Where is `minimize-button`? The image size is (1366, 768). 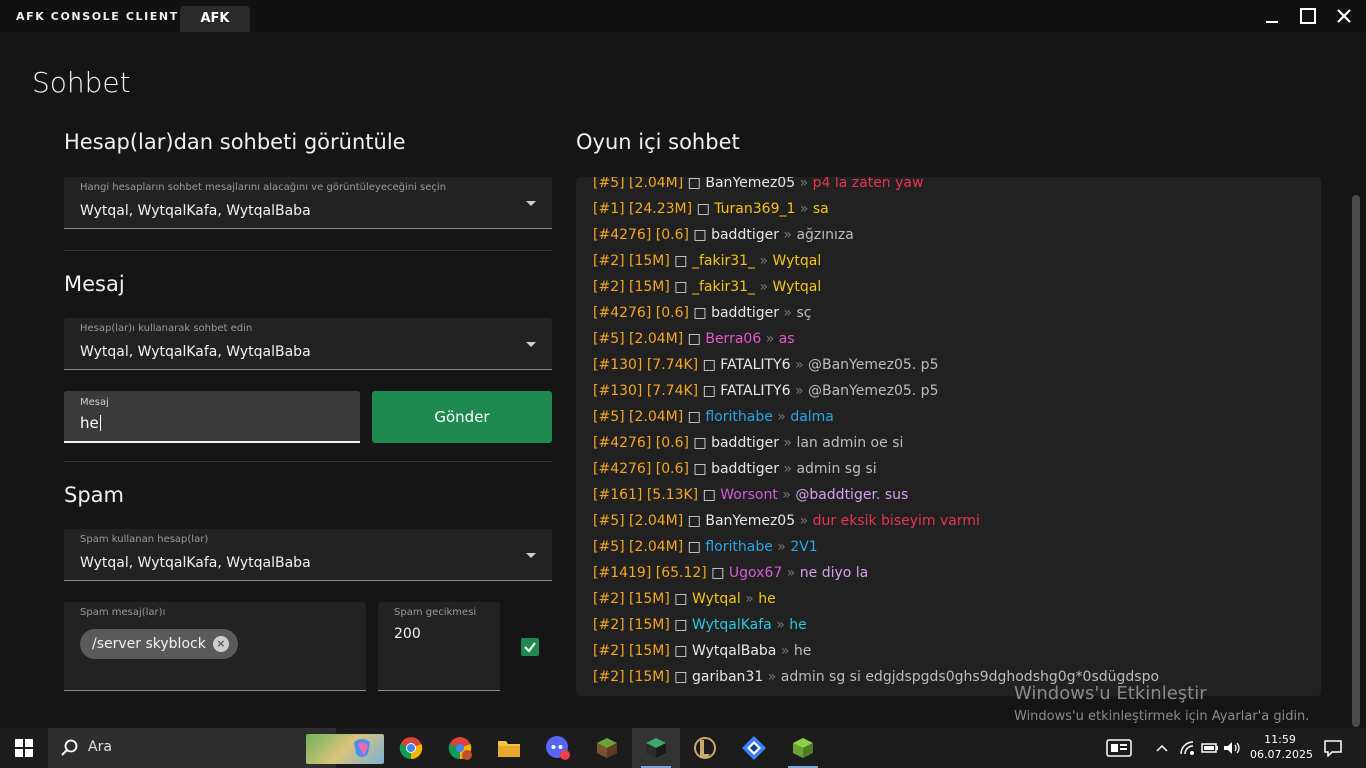 minimize-button is located at coordinates (1272, 16).